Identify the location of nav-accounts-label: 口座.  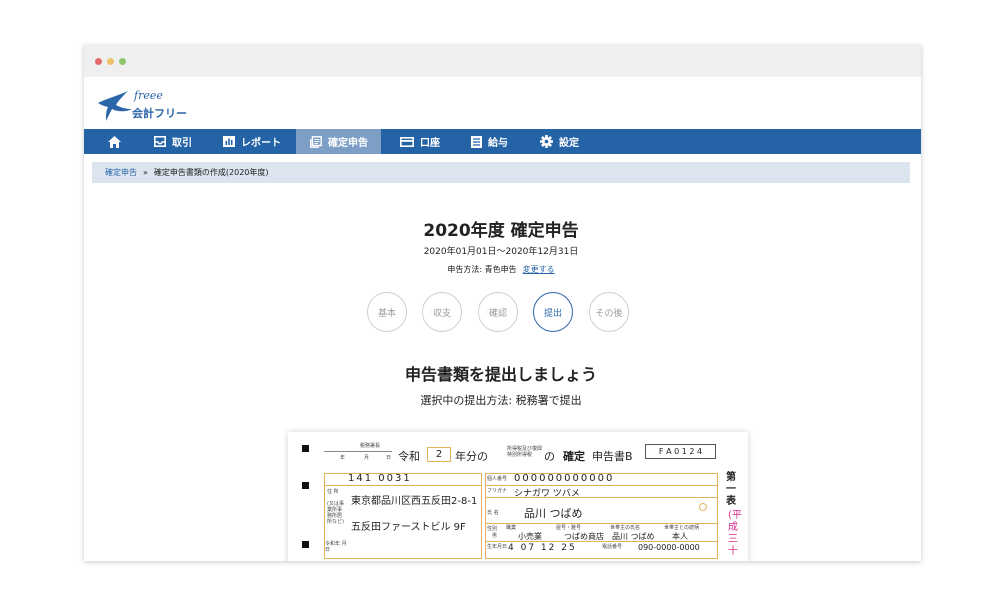
(430, 143).